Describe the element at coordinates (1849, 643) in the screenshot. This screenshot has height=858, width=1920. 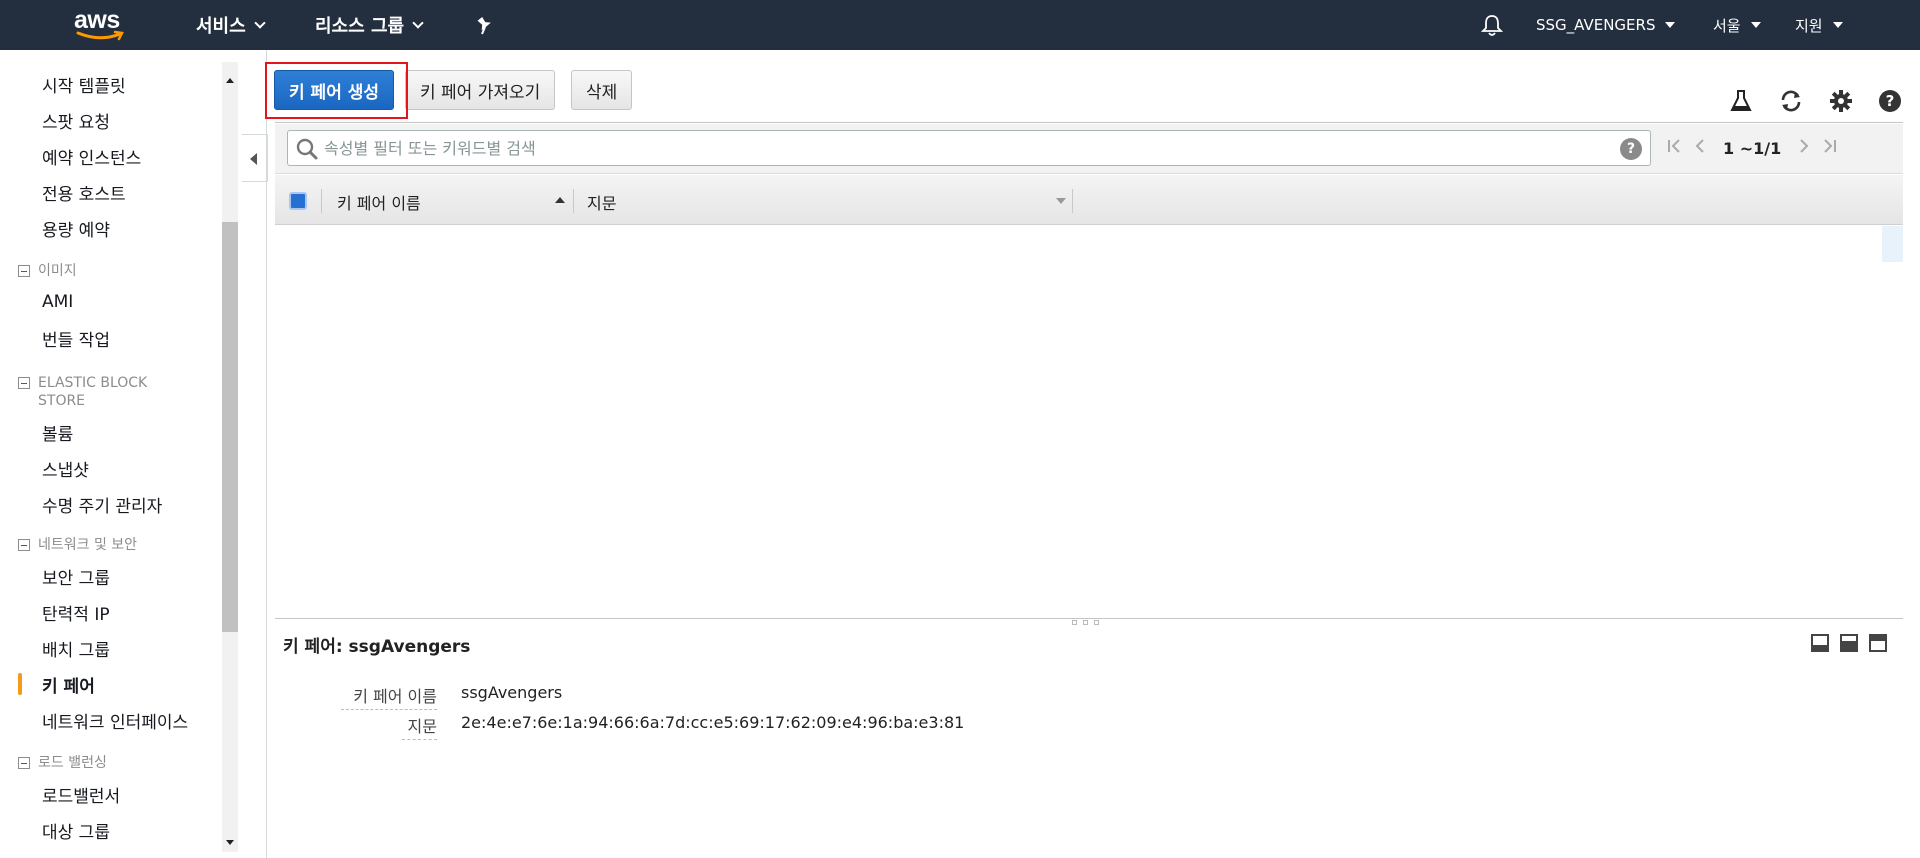
I see `panel-half-icon` at that location.